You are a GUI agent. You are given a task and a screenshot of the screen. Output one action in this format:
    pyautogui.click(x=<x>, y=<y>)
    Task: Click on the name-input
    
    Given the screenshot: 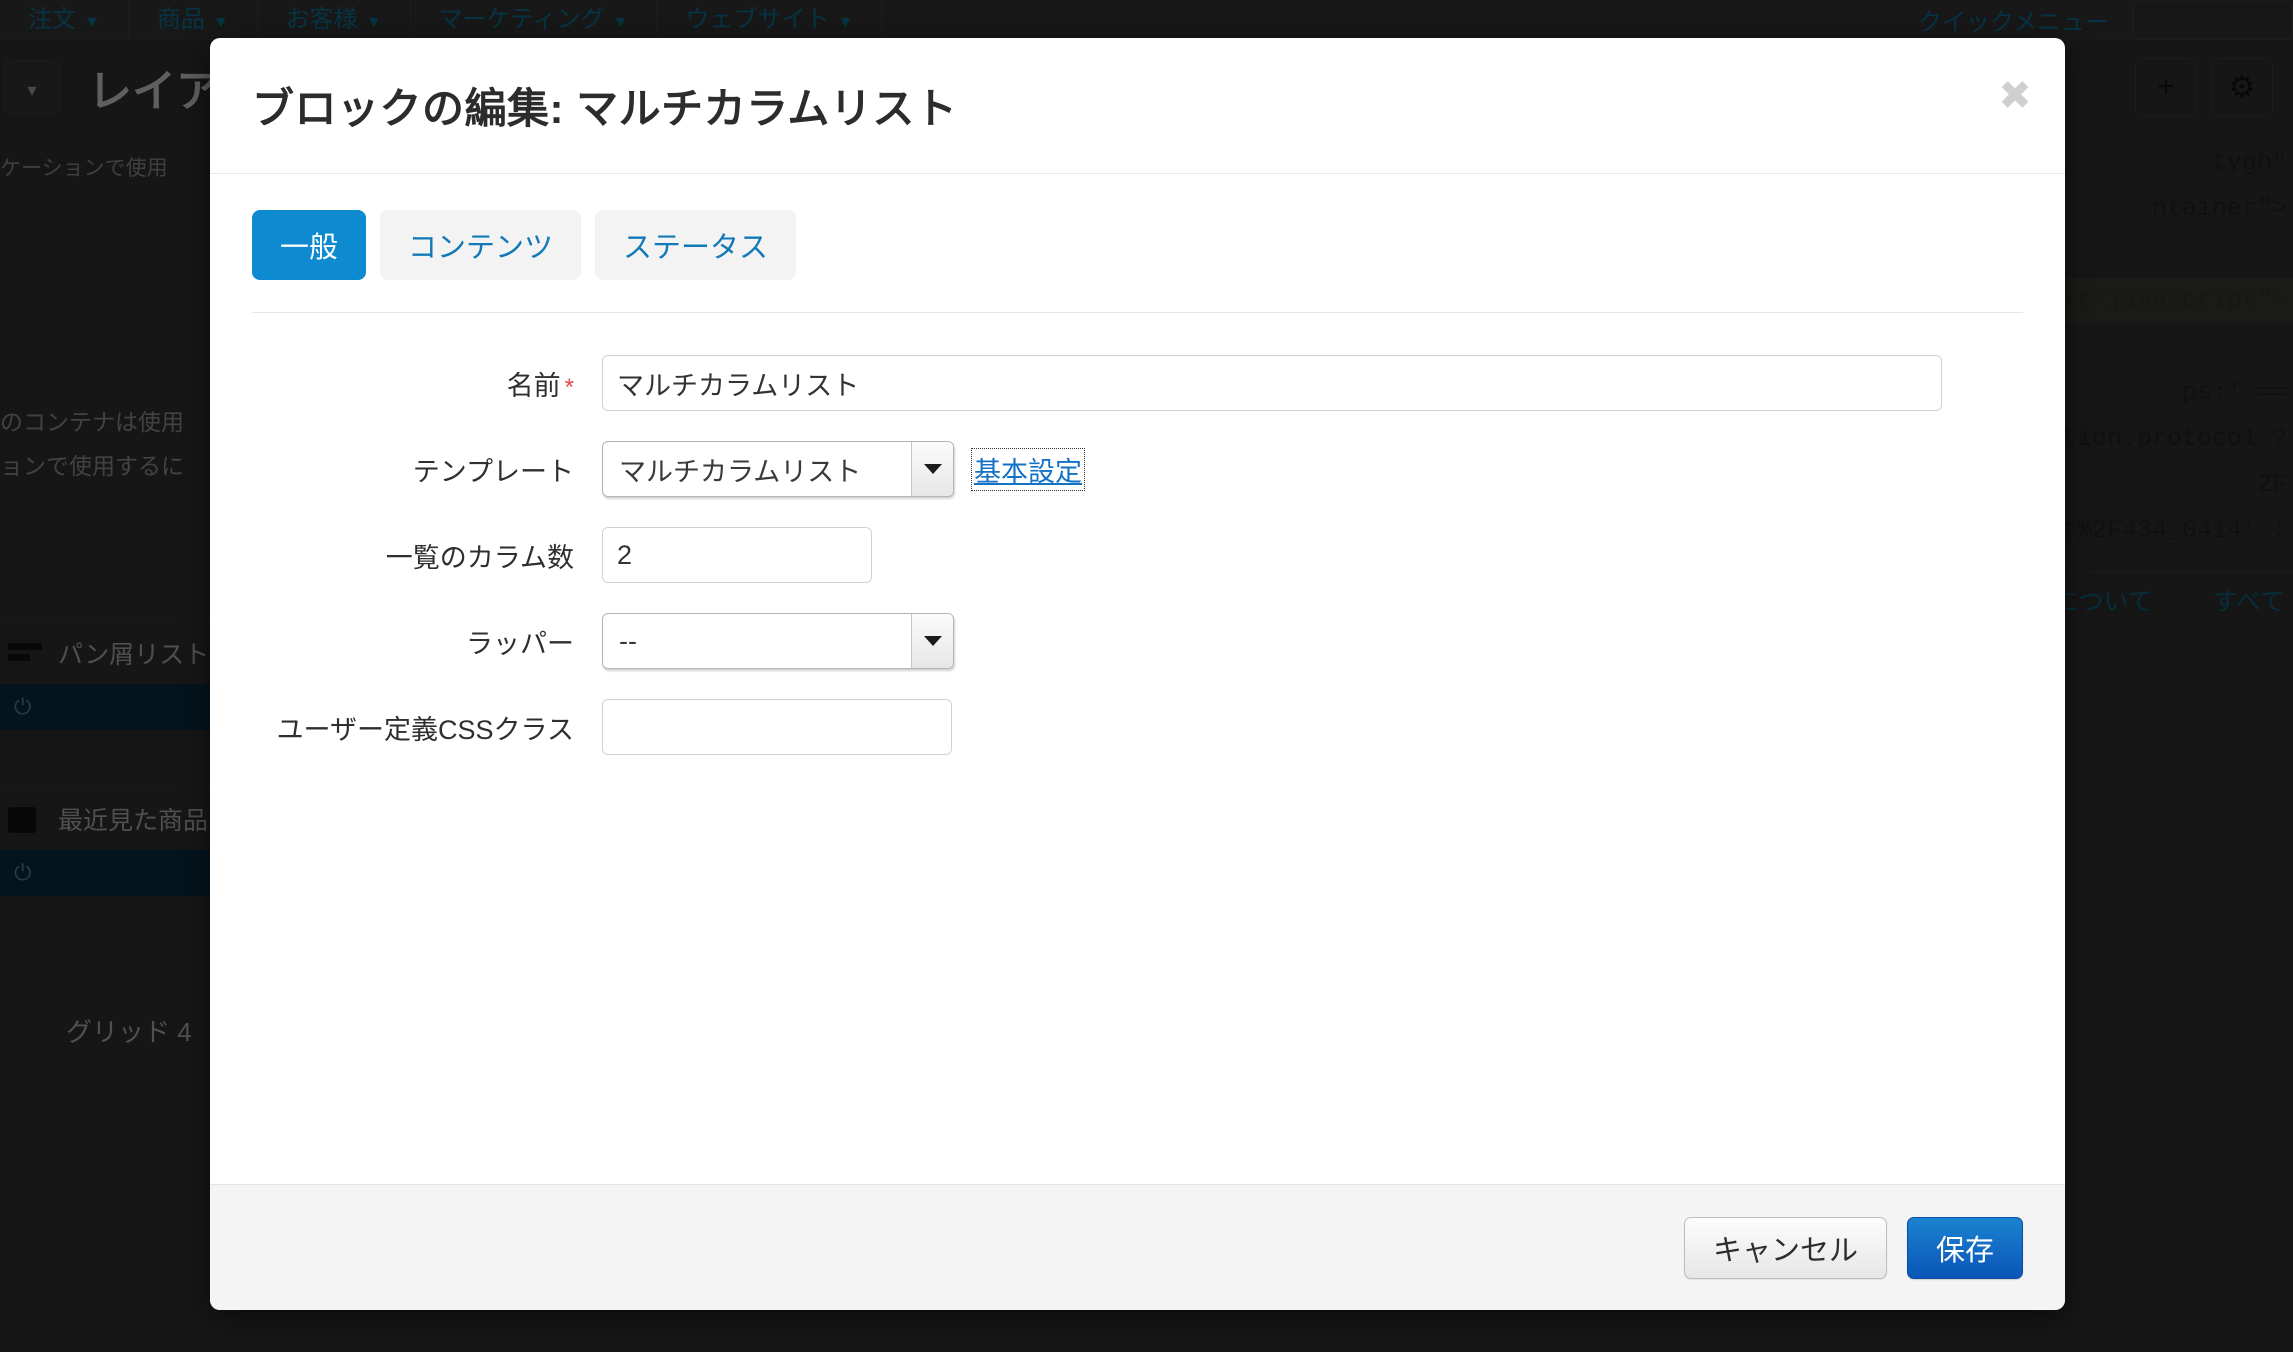 What is the action you would take?
    pyautogui.click(x=1272, y=383)
    